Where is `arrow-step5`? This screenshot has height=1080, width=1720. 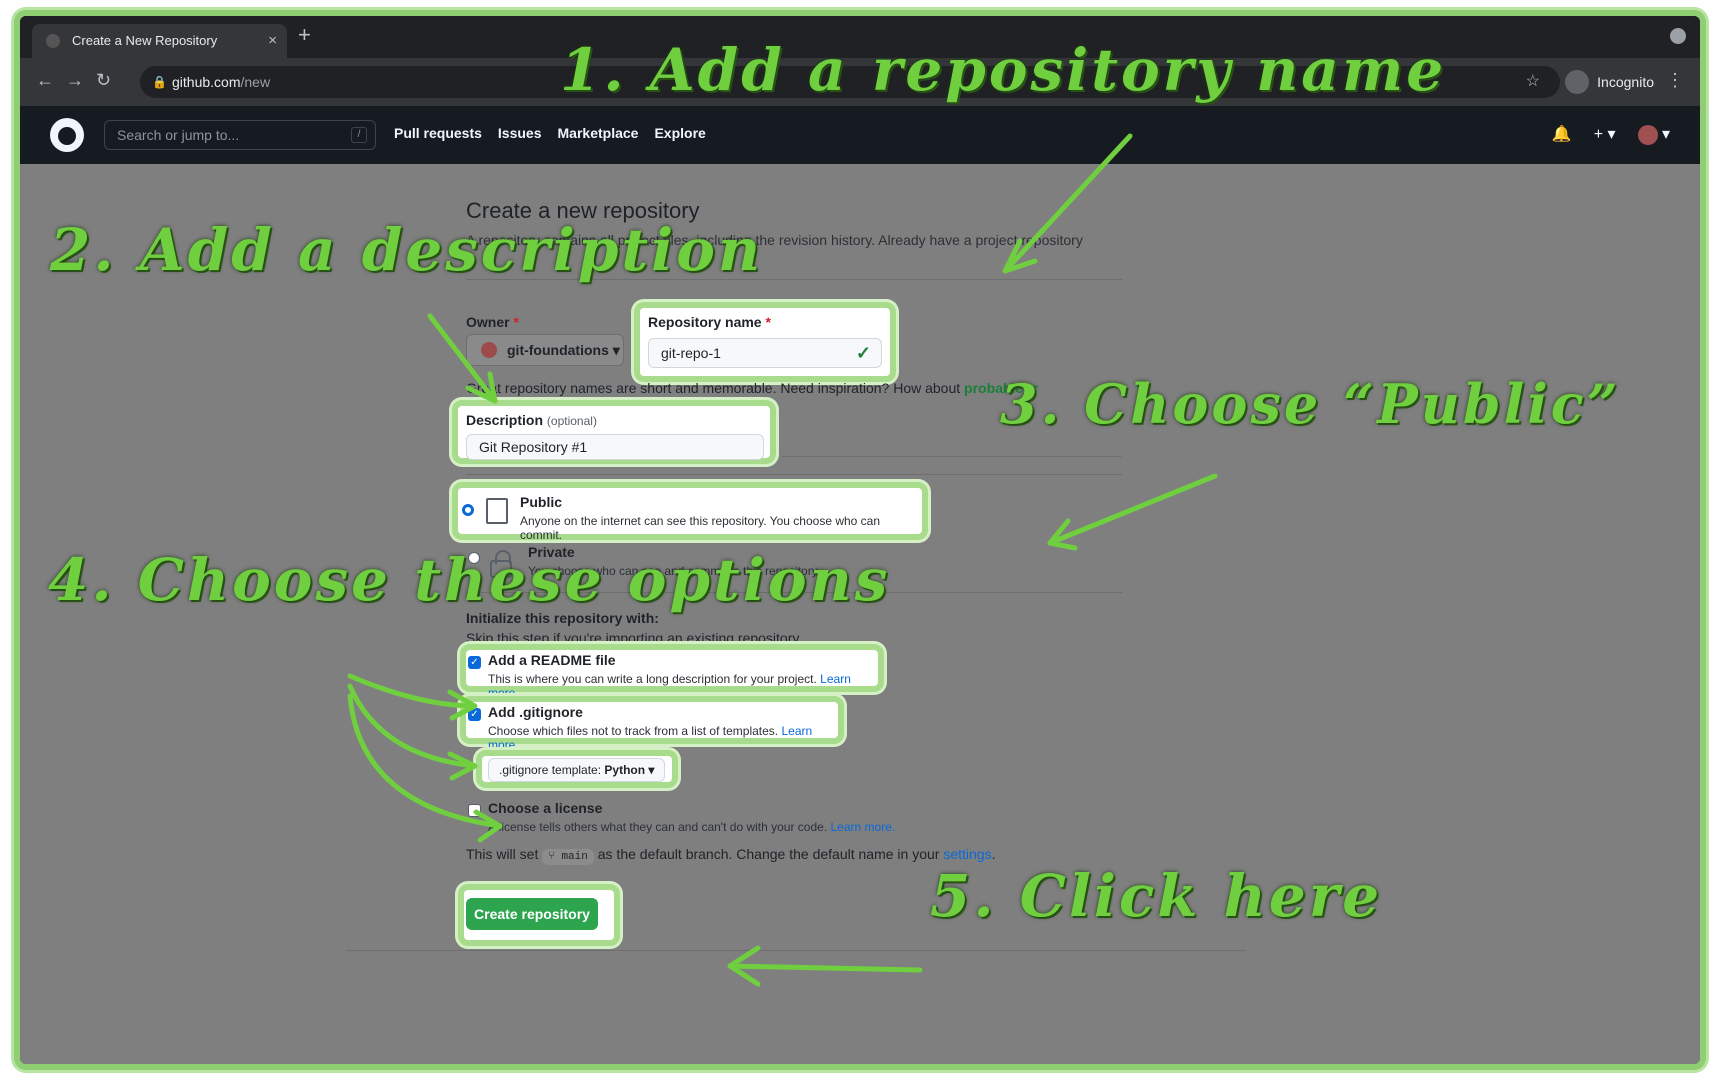 arrow-step5 is located at coordinates (825, 966).